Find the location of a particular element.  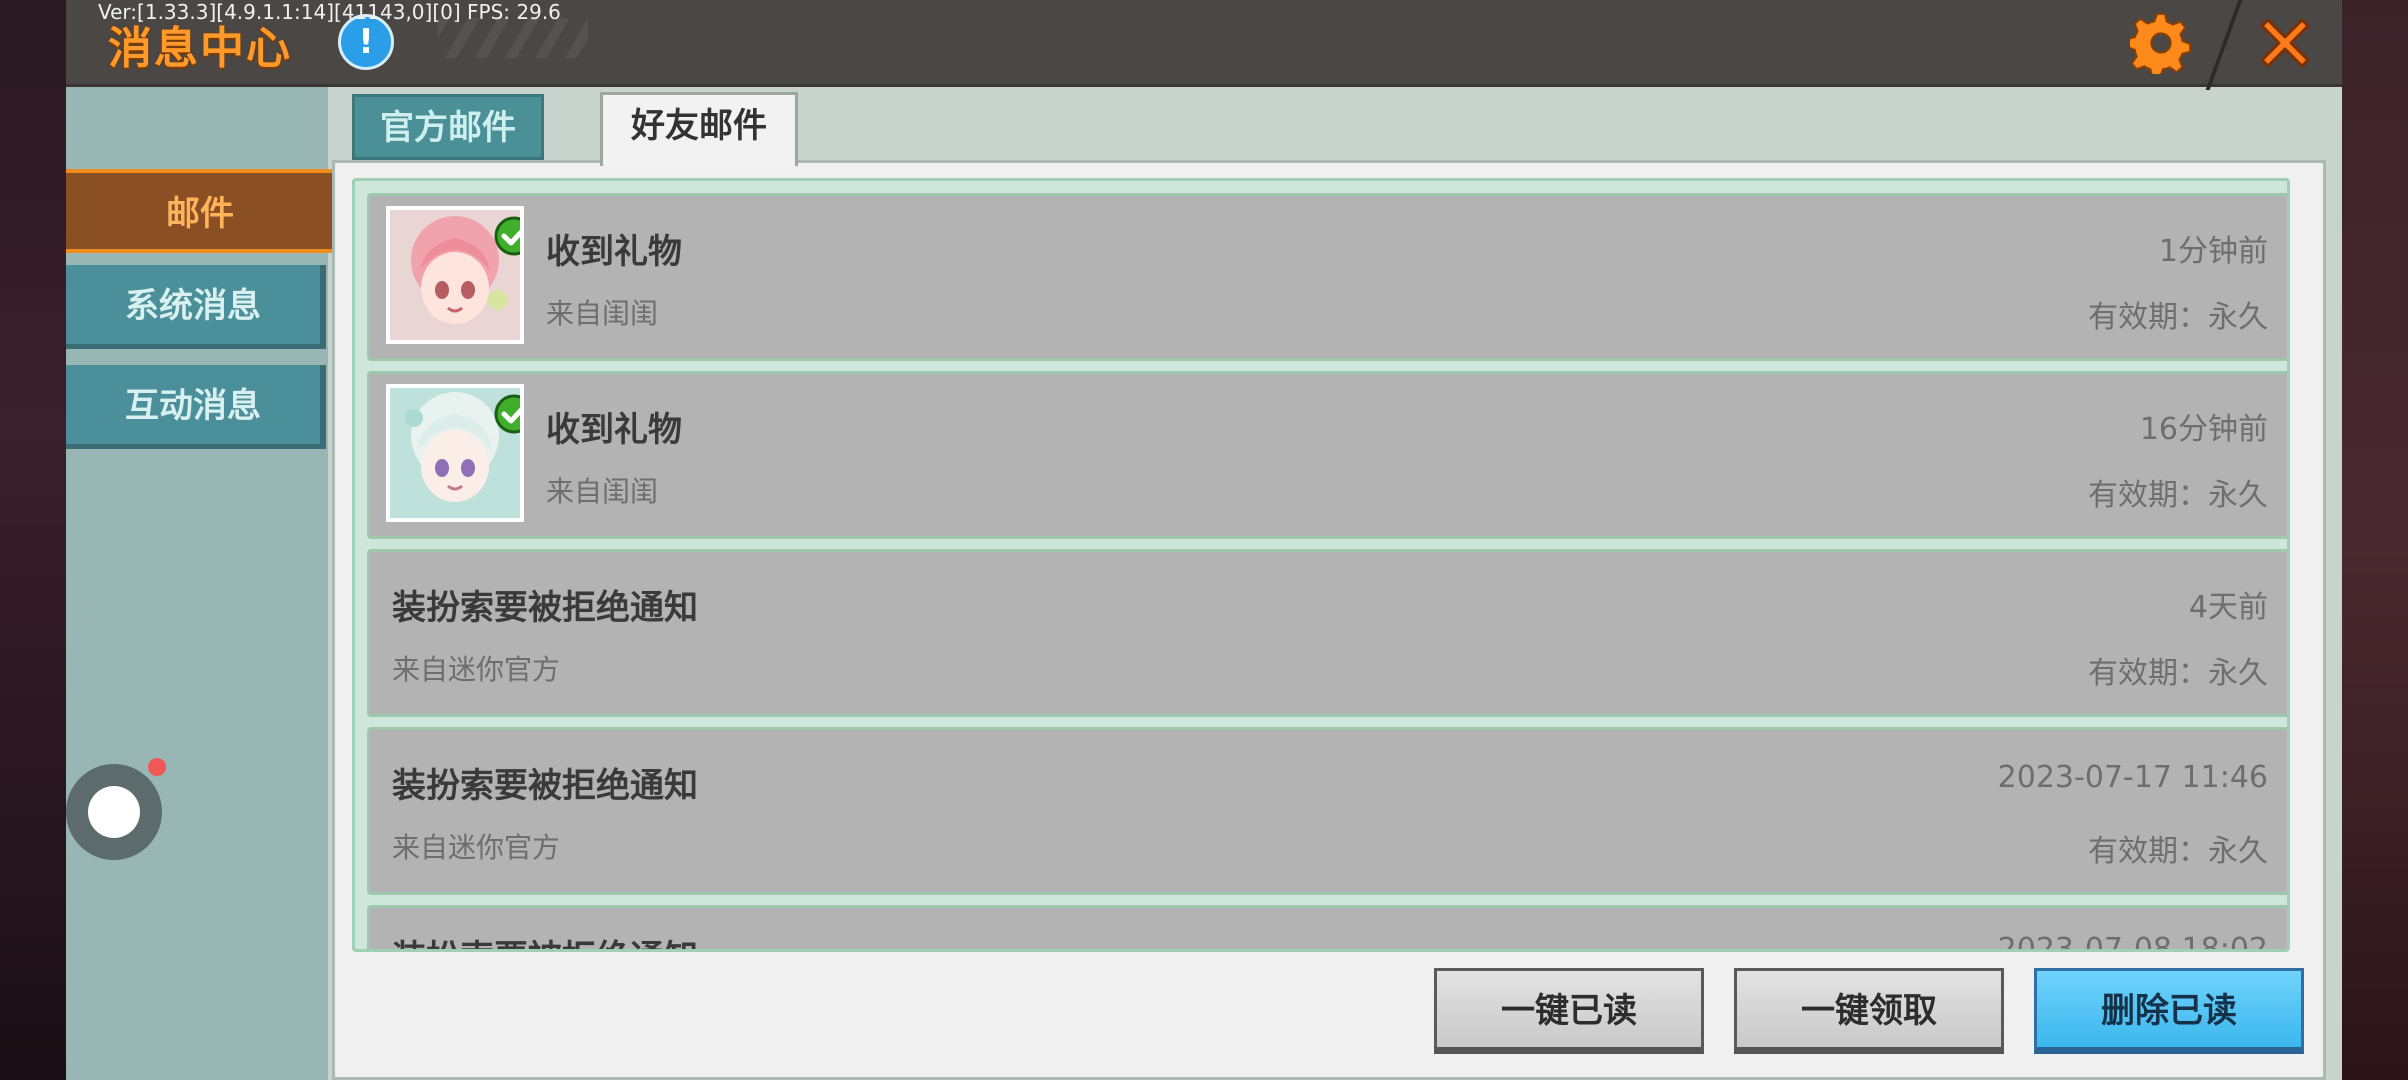

decorative-stripes is located at coordinates (513, 38).